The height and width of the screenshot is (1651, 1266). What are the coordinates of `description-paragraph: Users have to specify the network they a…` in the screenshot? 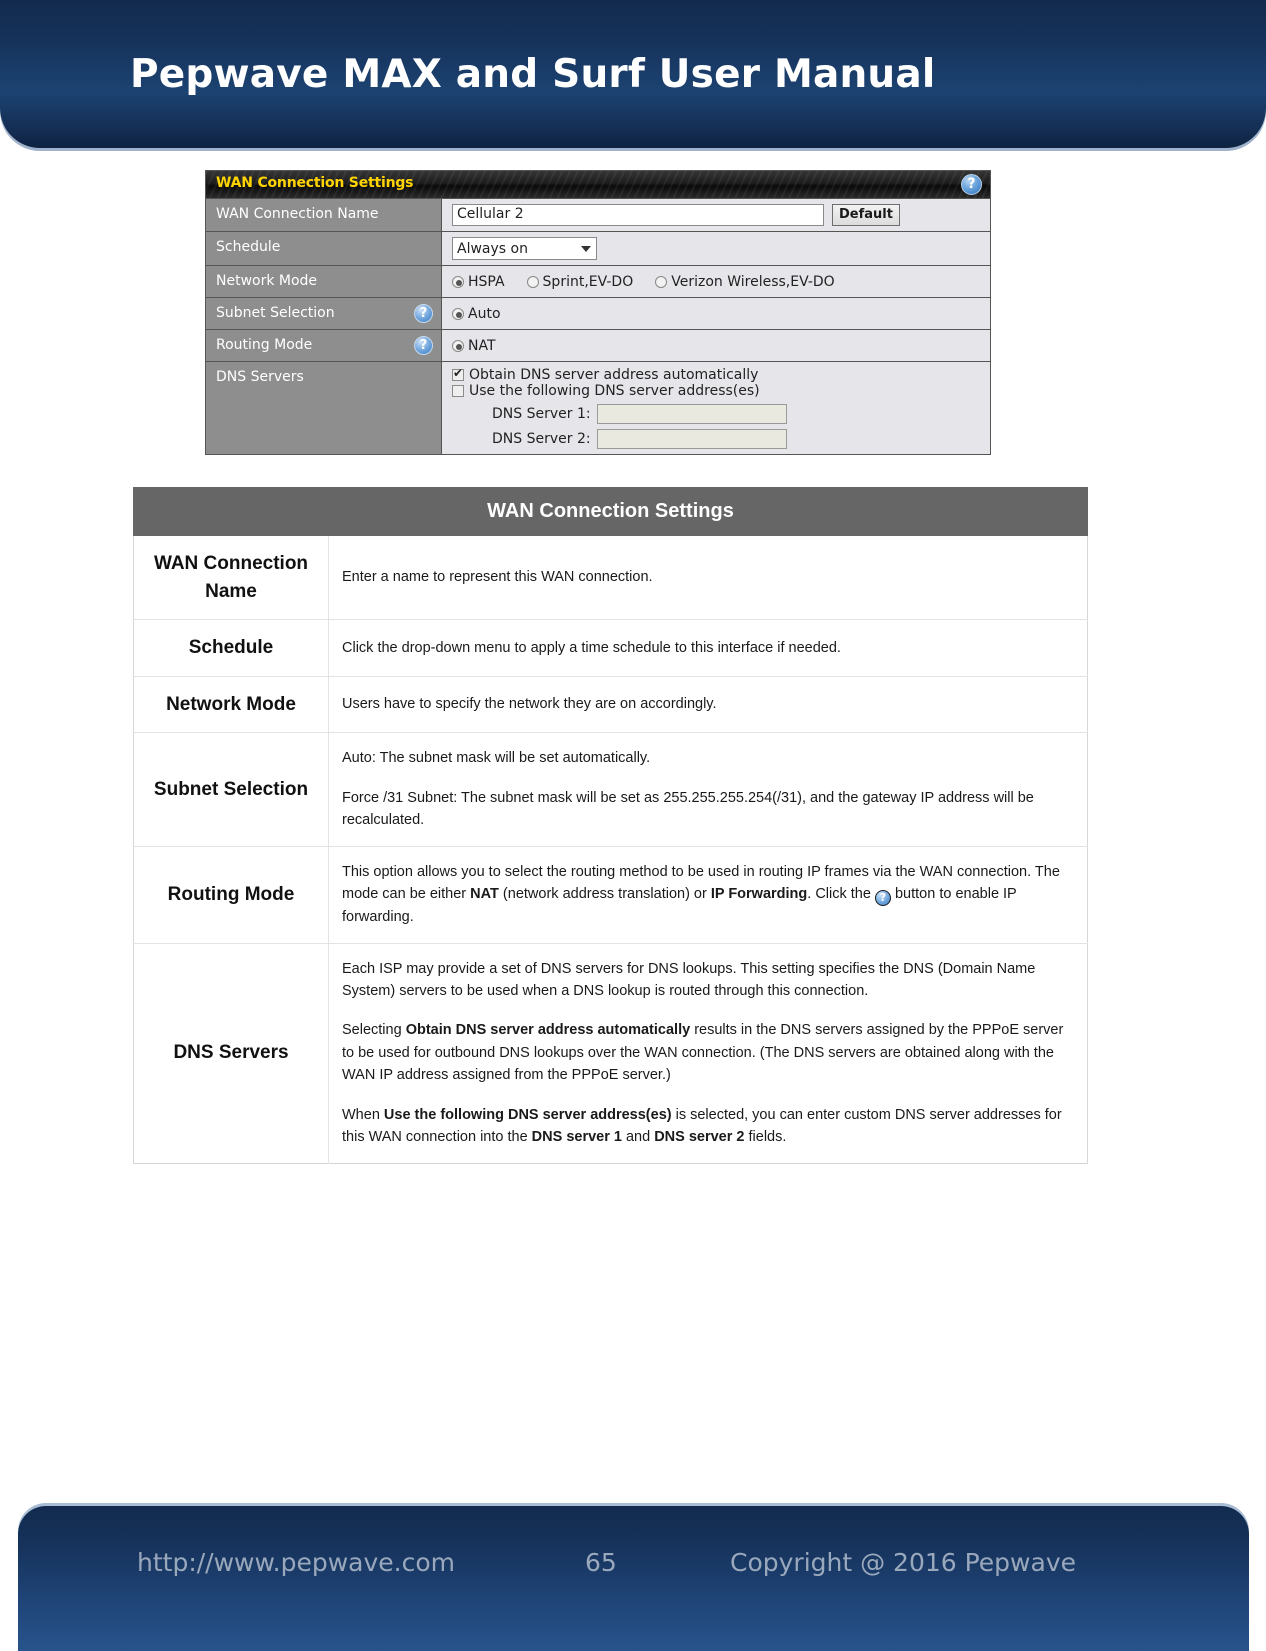 It's located at (706, 704).